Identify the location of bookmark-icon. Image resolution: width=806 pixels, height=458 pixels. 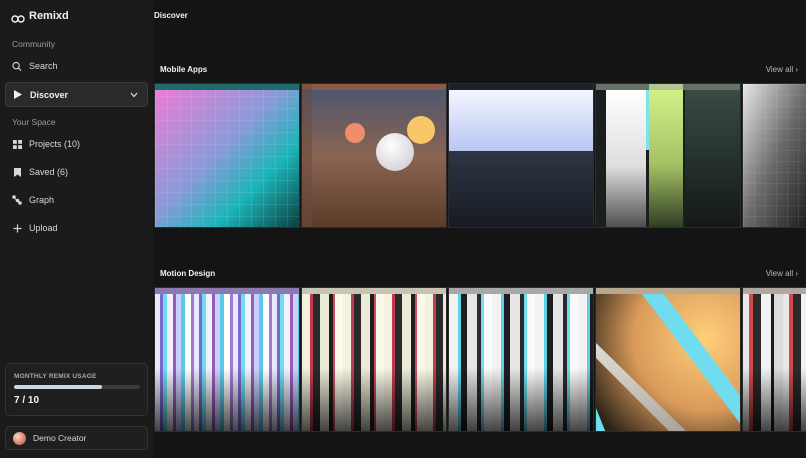
(17, 172).